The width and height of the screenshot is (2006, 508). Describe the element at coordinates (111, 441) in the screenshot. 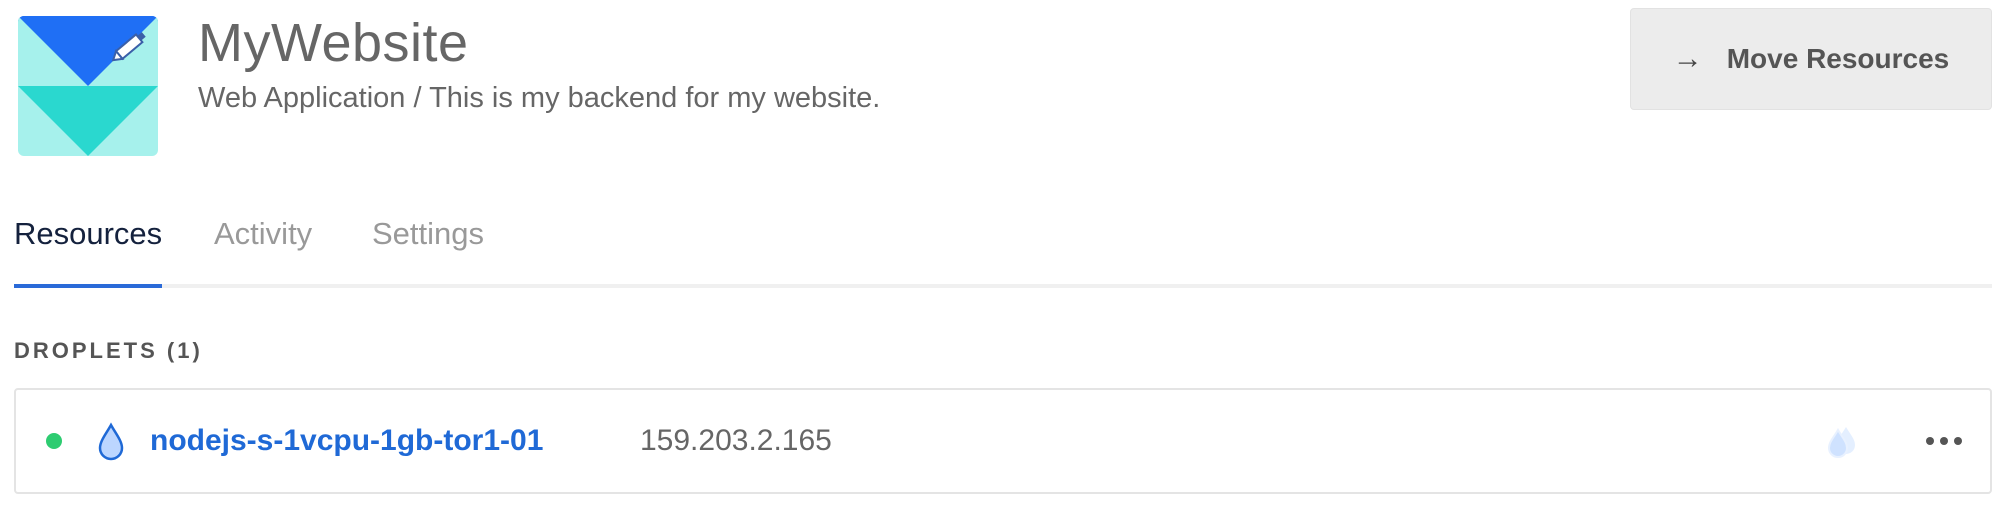

I see `droplet-icon` at that location.